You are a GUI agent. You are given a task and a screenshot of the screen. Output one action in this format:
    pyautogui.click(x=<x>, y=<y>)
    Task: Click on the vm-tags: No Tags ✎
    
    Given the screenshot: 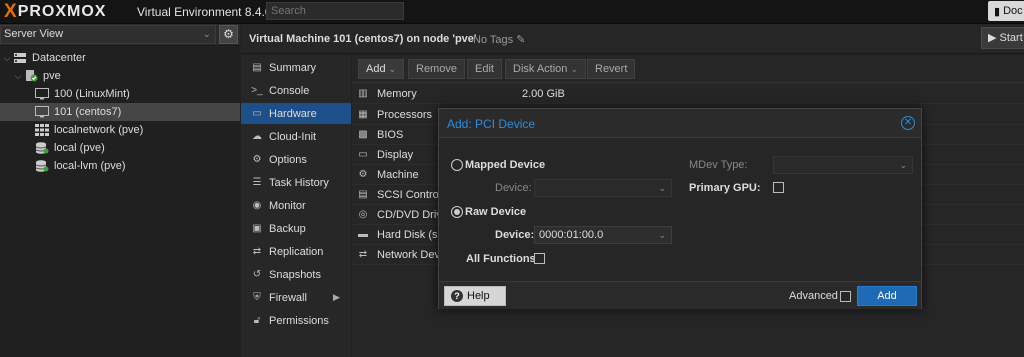 What is the action you would take?
    pyautogui.click(x=499, y=39)
    